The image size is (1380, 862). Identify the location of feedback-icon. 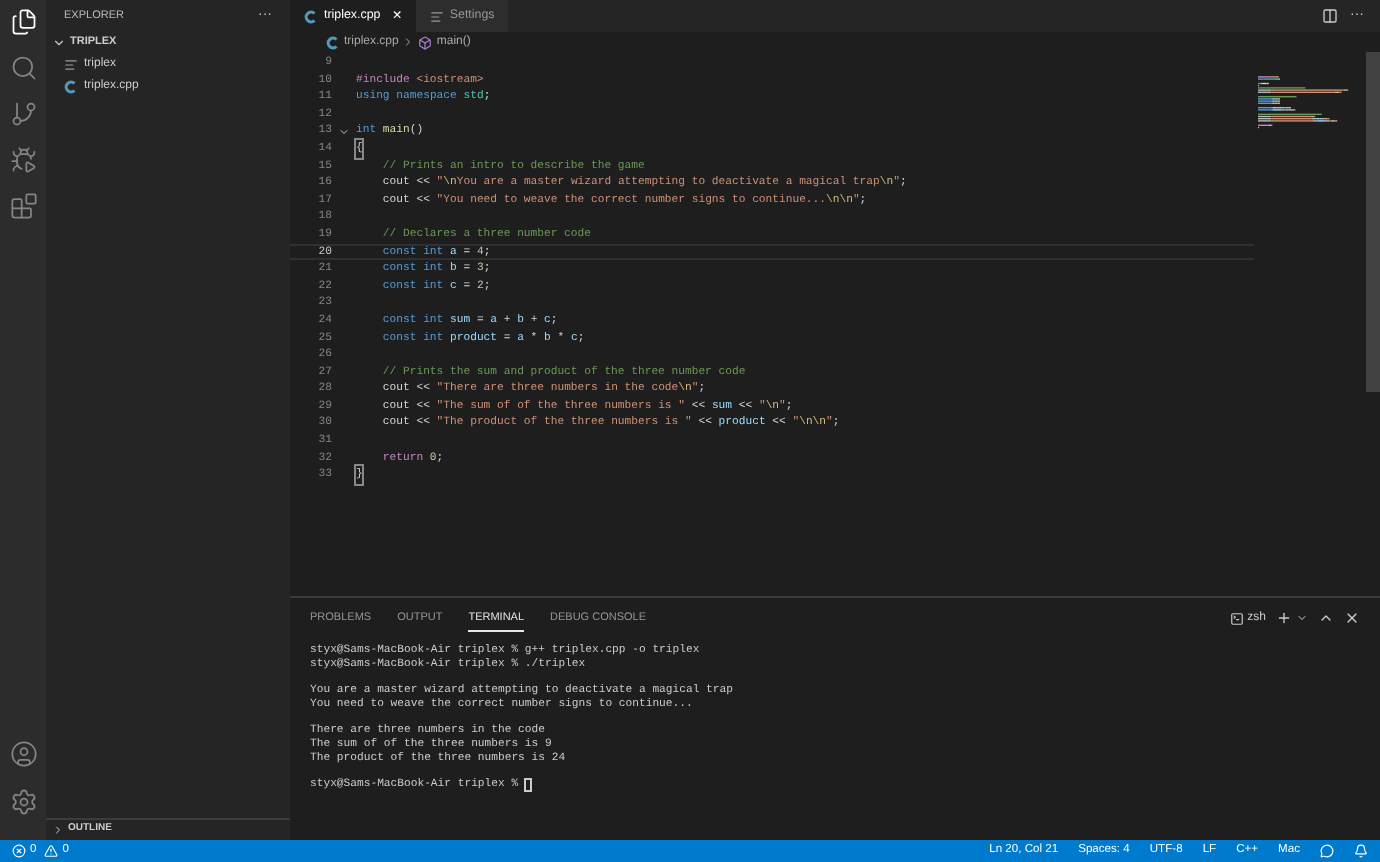
(1327, 851).